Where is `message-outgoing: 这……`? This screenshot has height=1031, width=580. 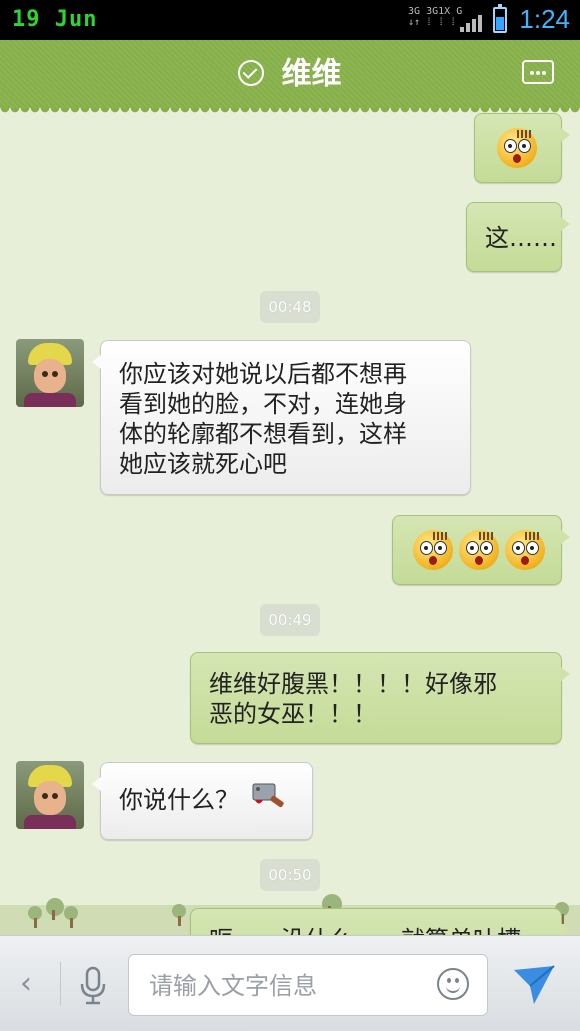
message-outgoing: 这…… is located at coordinates (518, 237).